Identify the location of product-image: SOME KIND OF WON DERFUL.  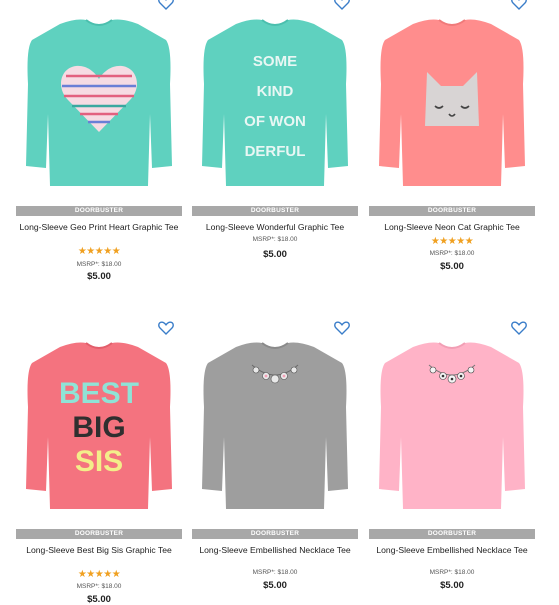
(275, 102).